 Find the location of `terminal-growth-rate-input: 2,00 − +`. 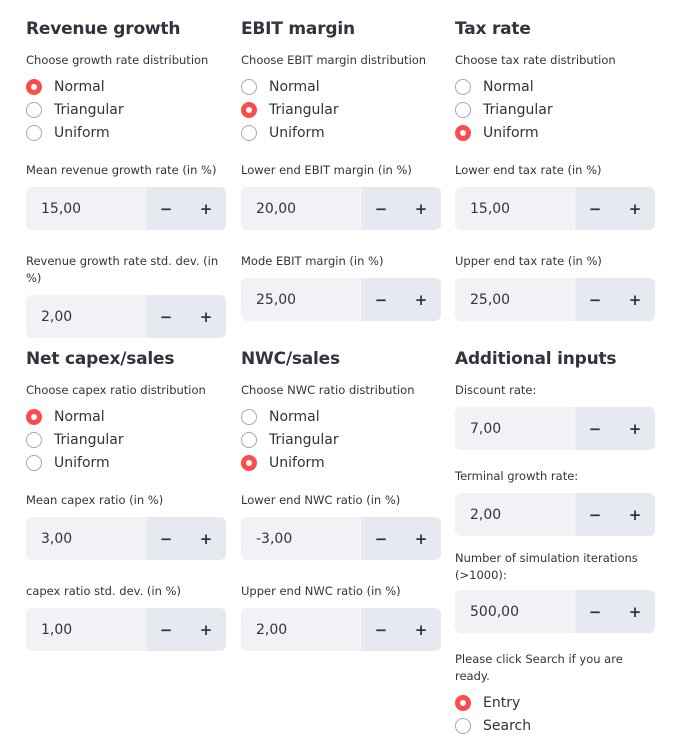

terminal-growth-rate-input: 2,00 − + is located at coordinates (555, 514).